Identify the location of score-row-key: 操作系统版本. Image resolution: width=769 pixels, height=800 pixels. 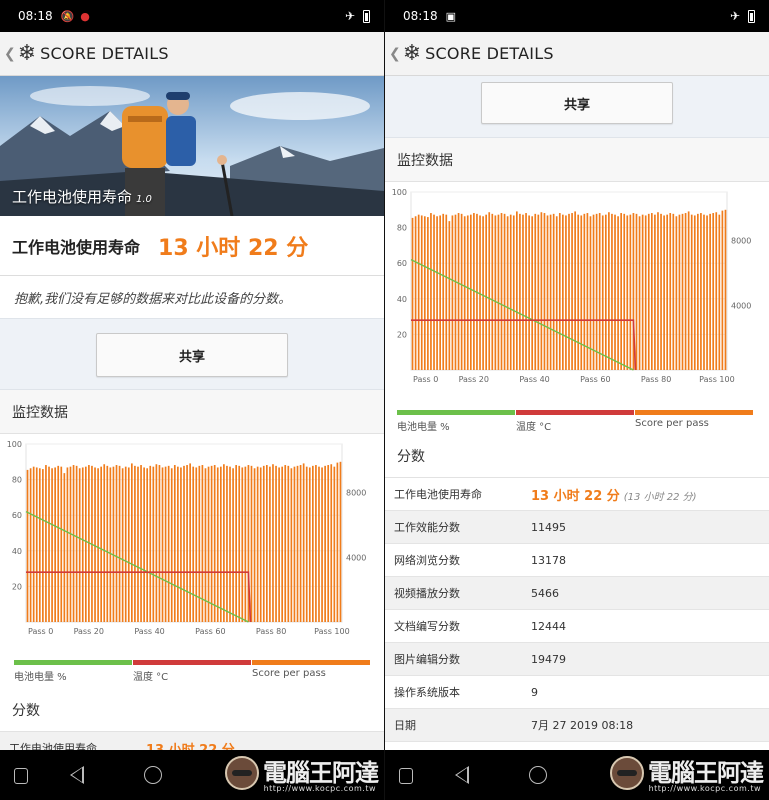
(427, 692).